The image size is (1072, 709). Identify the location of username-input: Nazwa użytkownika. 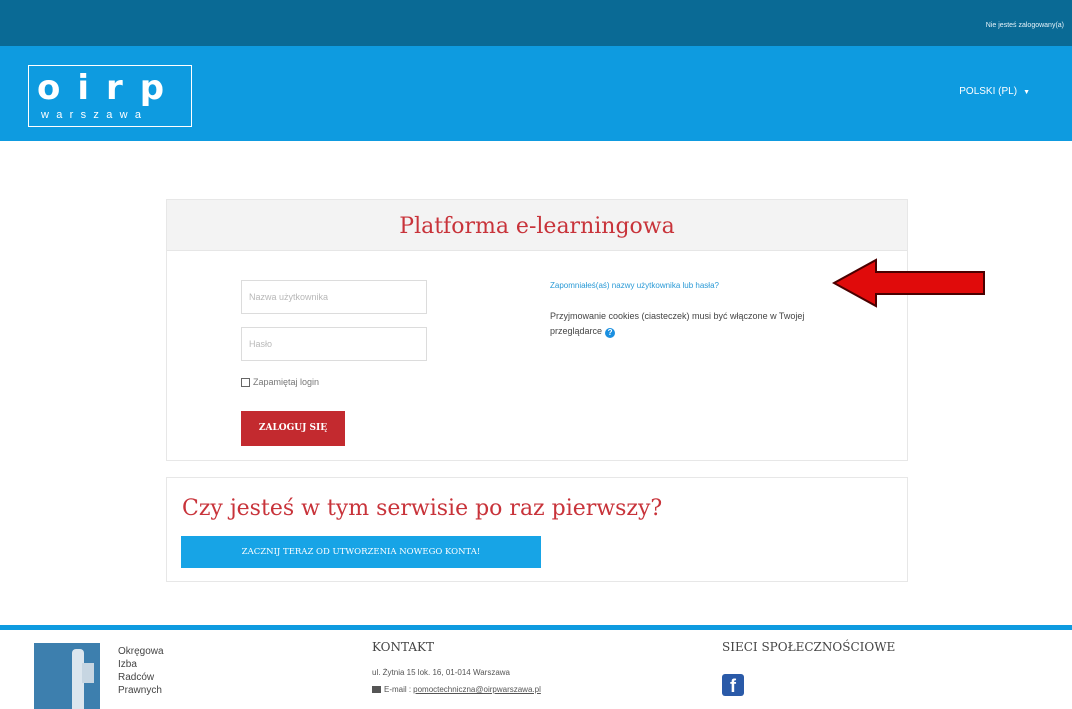
(334, 297).